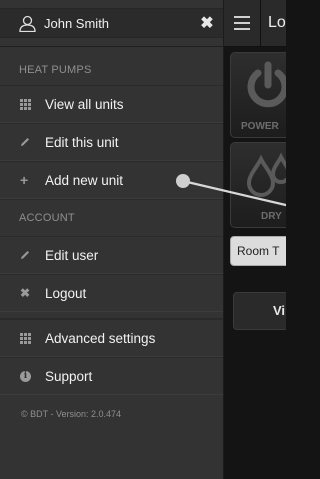 The image size is (320, 479). I want to click on info-icon: i, so click(25, 376).